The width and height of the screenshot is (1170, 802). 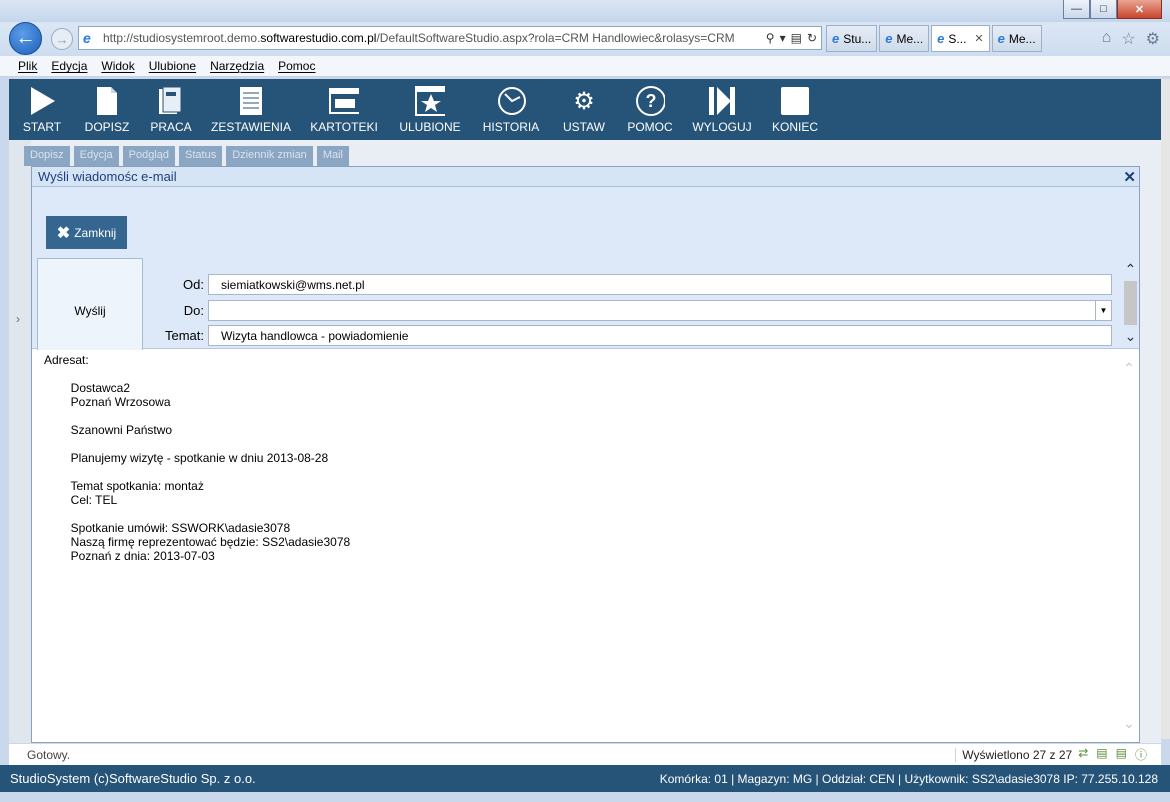 I want to click on send-button: Wyślij, so click(x=90, y=311).